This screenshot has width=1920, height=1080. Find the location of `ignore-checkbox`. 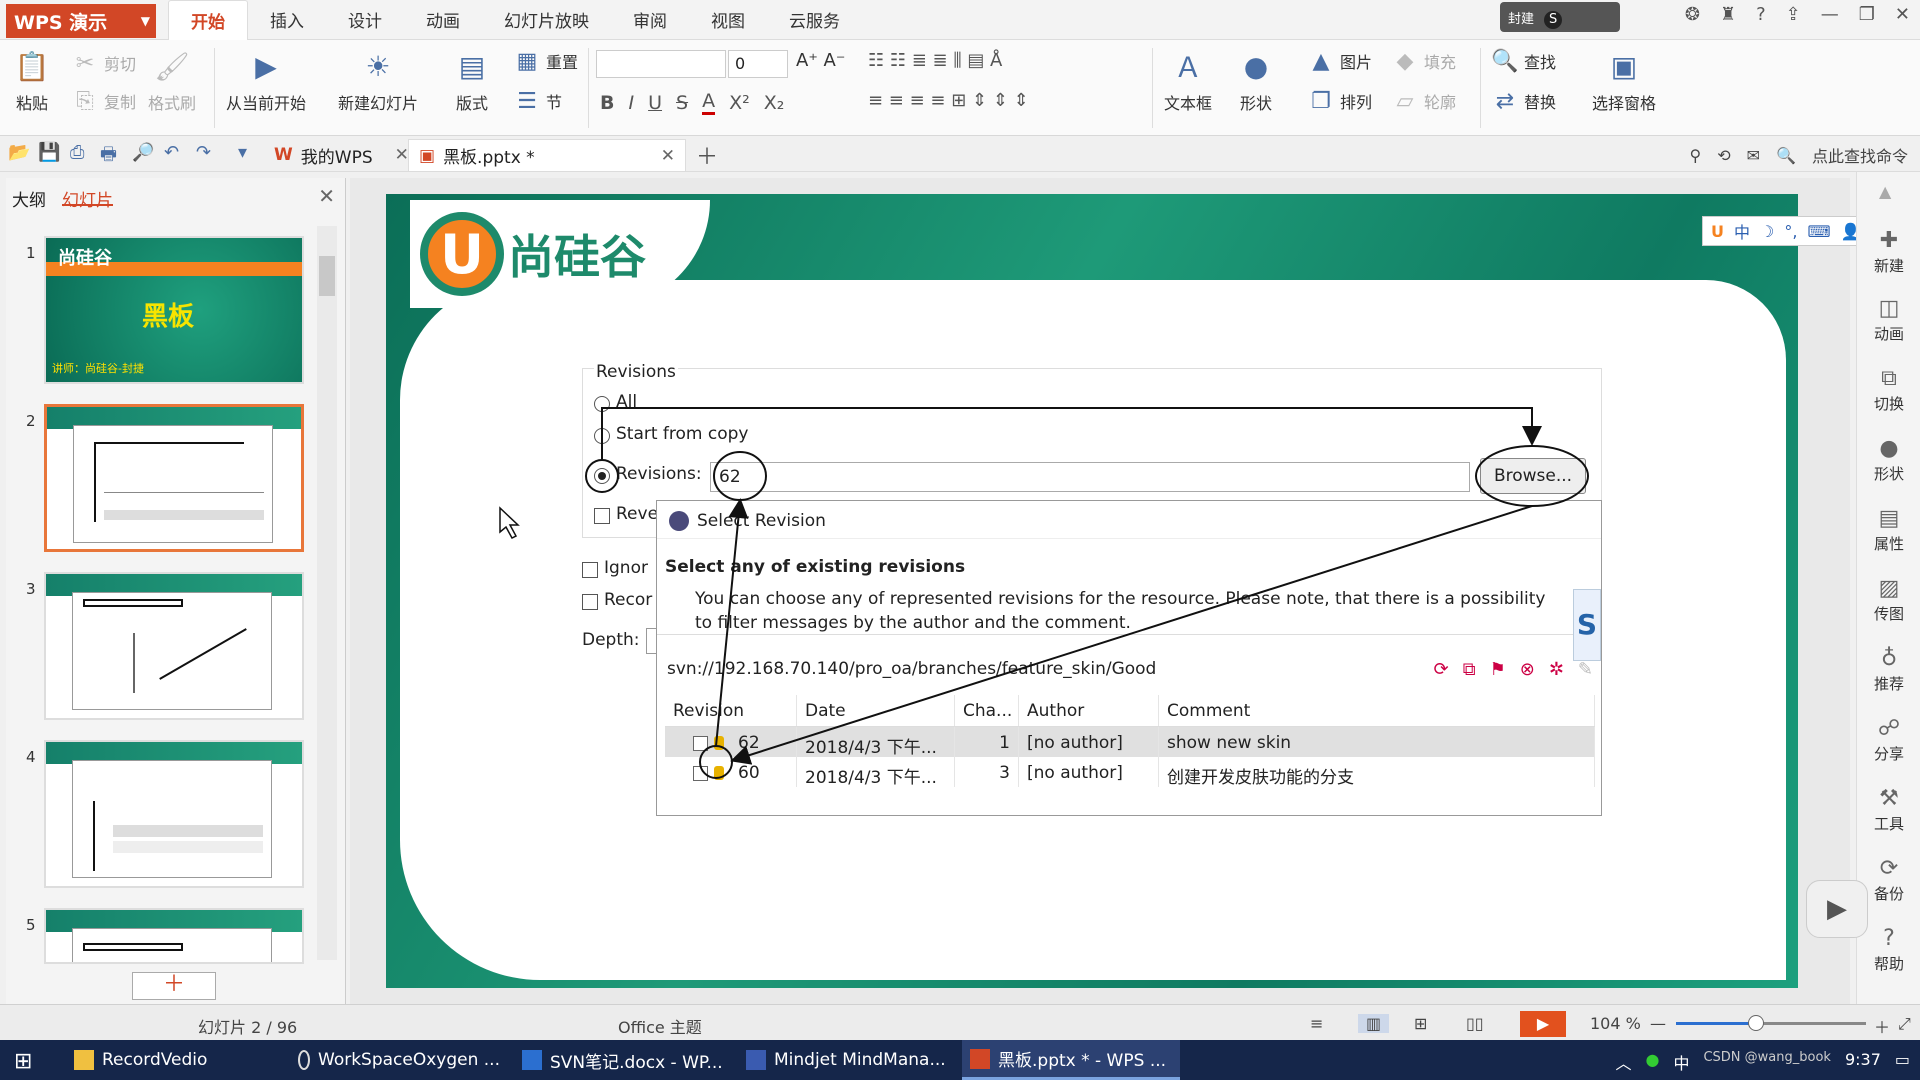

ignore-checkbox is located at coordinates (590, 570).